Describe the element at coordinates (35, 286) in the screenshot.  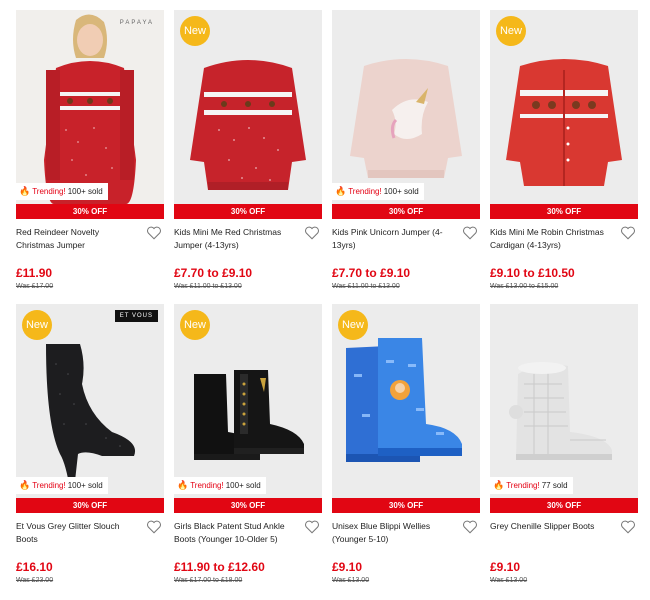
I see `was-price: Was £17.00` at that location.